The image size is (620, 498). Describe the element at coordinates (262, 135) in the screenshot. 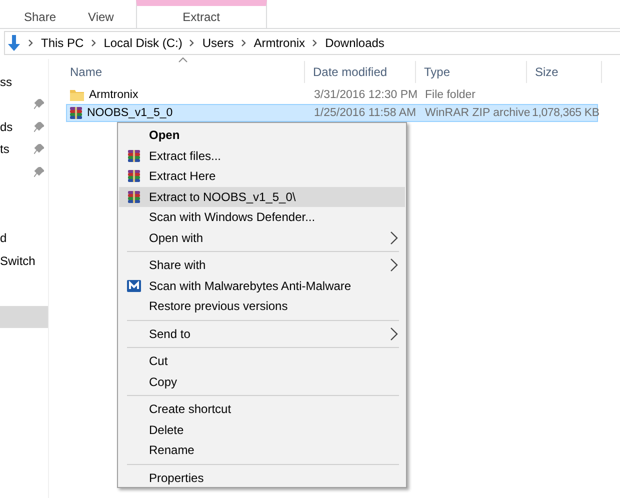

I see `menu-item: Open` at that location.